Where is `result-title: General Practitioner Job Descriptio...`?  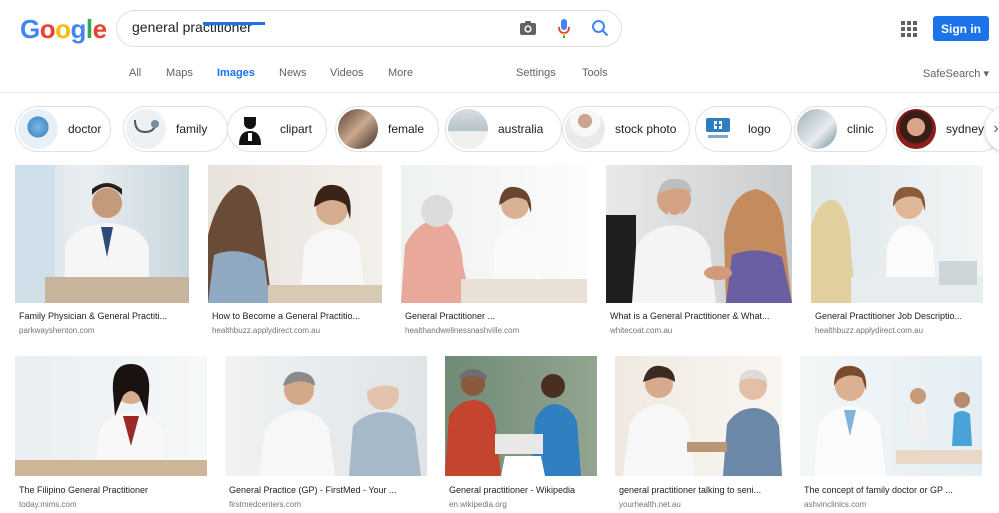 result-title: General Practitioner Job Descriptio... is located at coordinates (898, 316).